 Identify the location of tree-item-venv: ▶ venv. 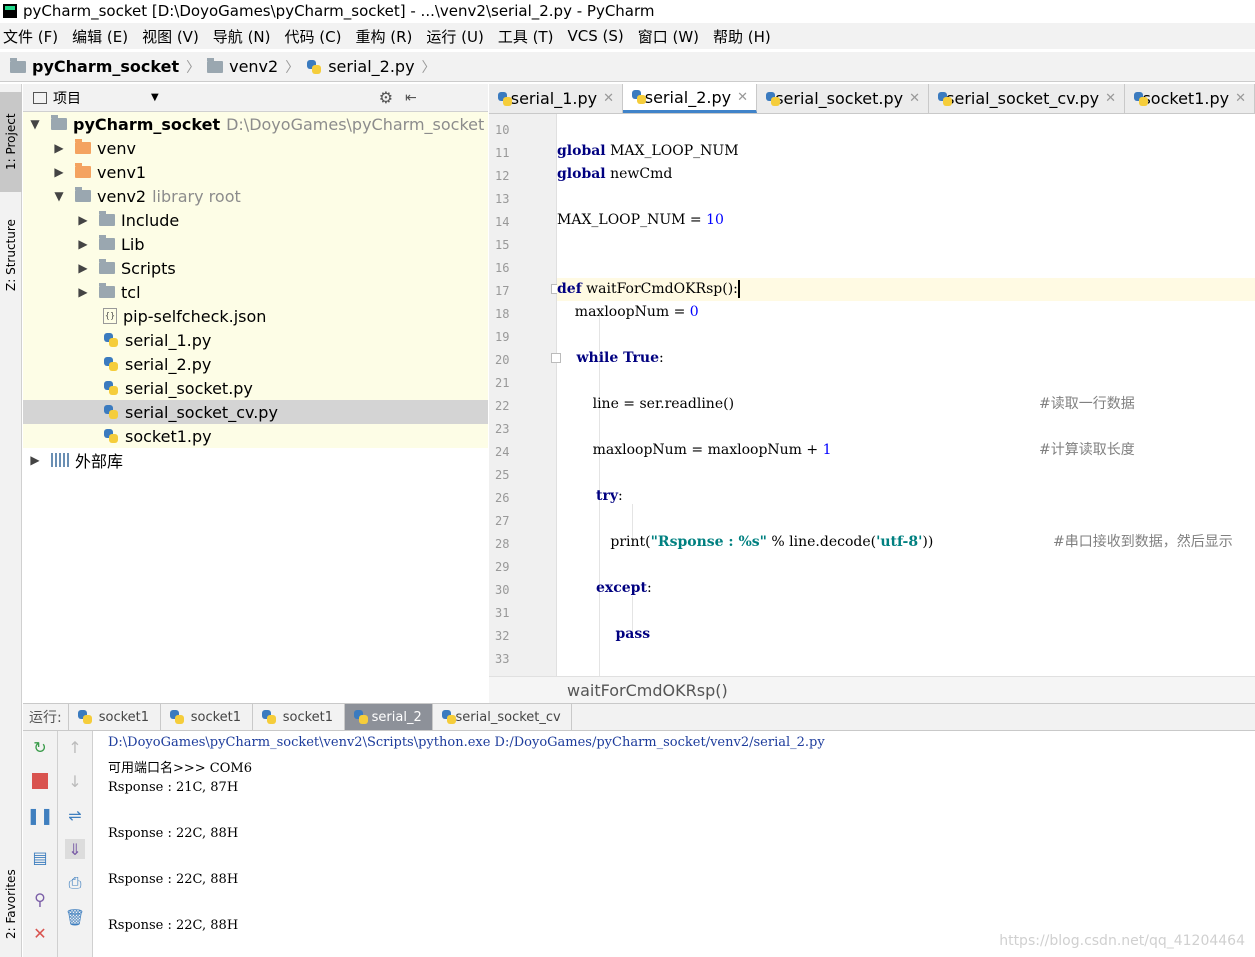
(255, 148).